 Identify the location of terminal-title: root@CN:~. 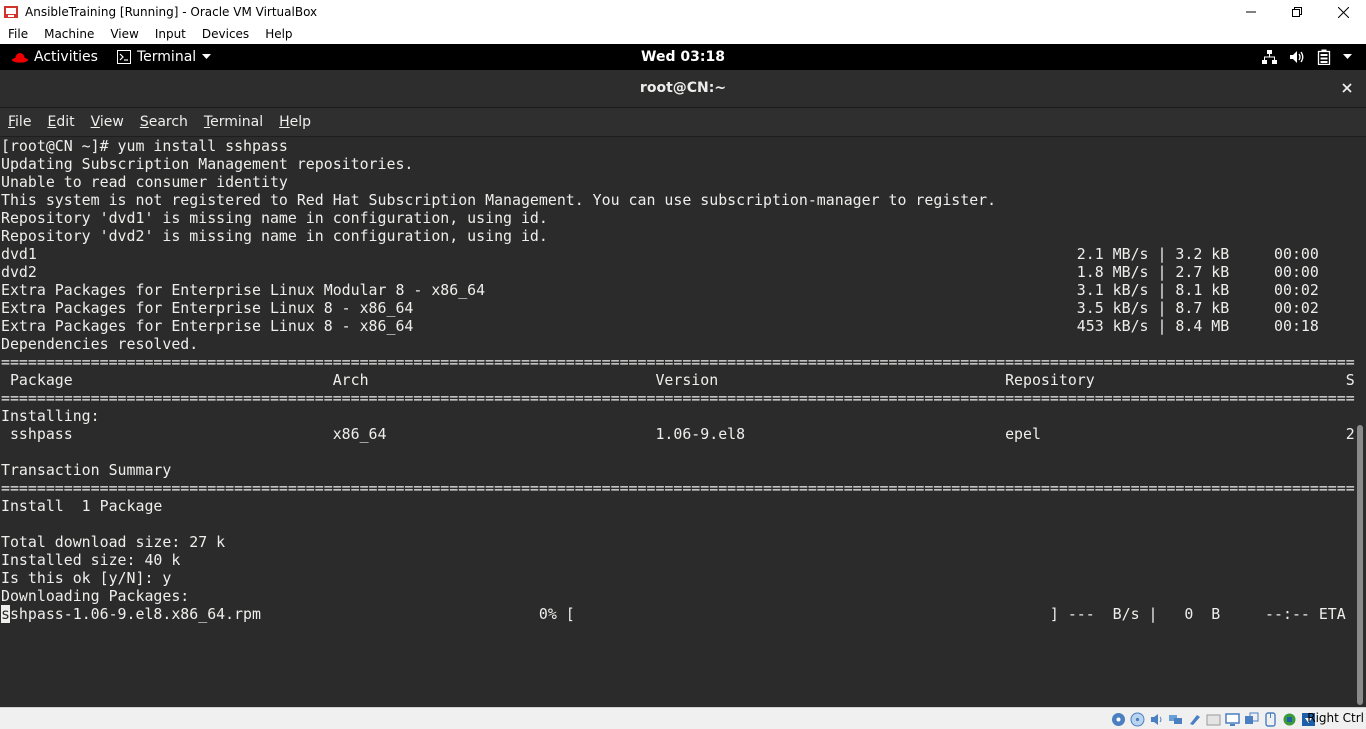
(683, 88).